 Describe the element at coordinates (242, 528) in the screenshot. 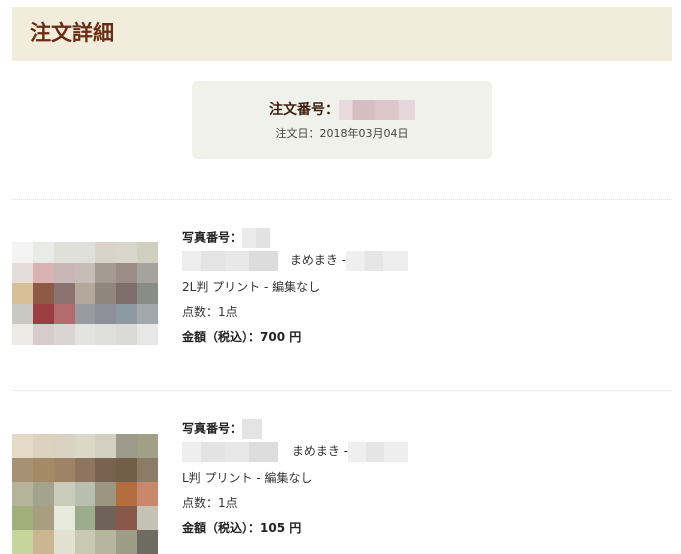

I see `price: 金額（税込）：105 円` at that location.